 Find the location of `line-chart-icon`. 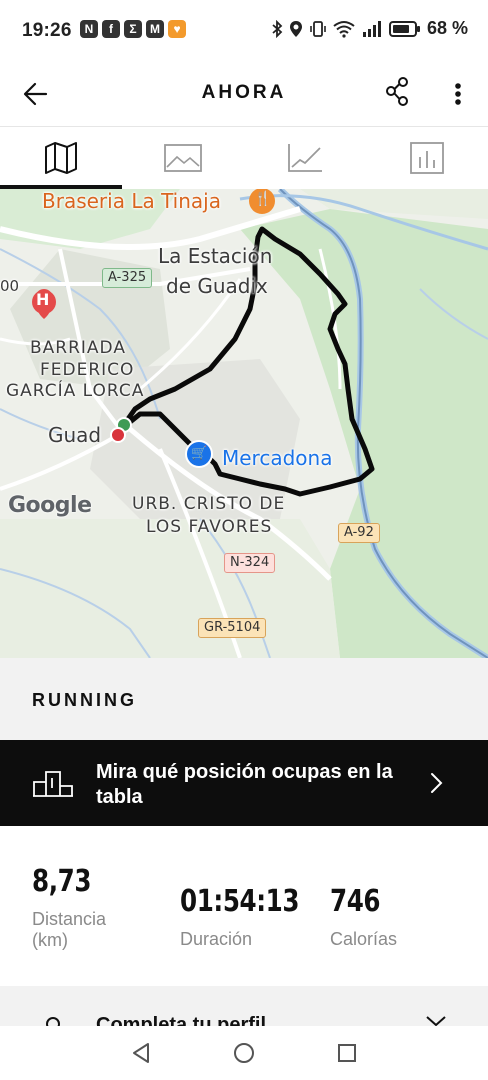

line-chart-icon is located at coordinates (305, 158).